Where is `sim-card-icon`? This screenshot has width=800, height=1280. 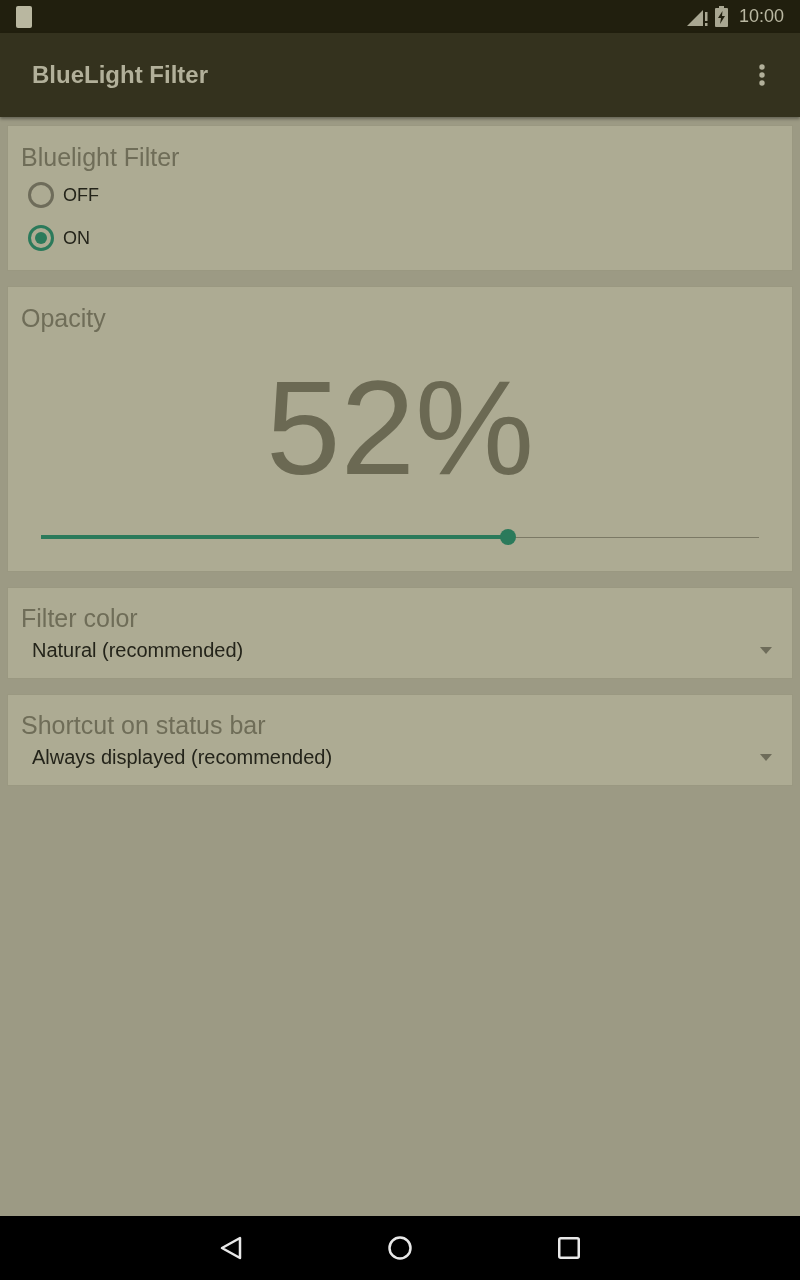 sim-card-icon is located at coordinates (24, 16).